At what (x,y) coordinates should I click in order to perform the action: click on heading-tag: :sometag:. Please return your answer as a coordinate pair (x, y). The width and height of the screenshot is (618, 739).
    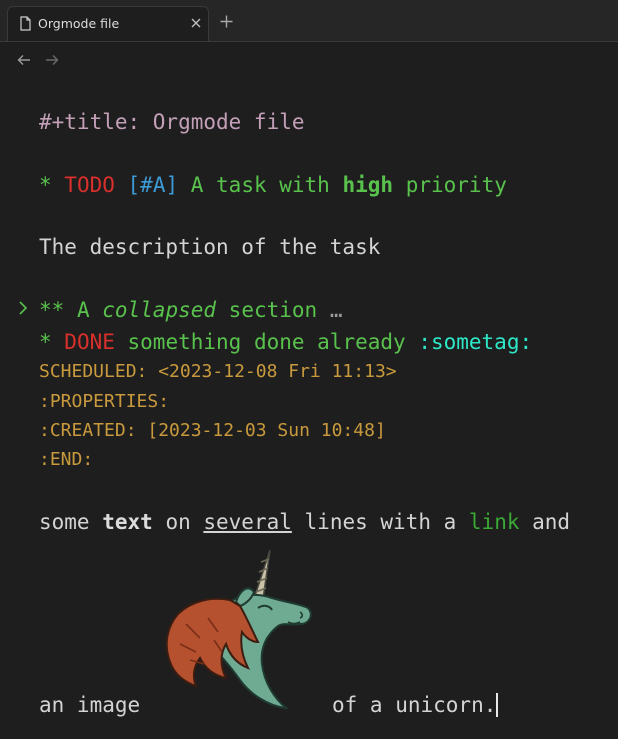
    Looking at the image, I should click on (475, 342).